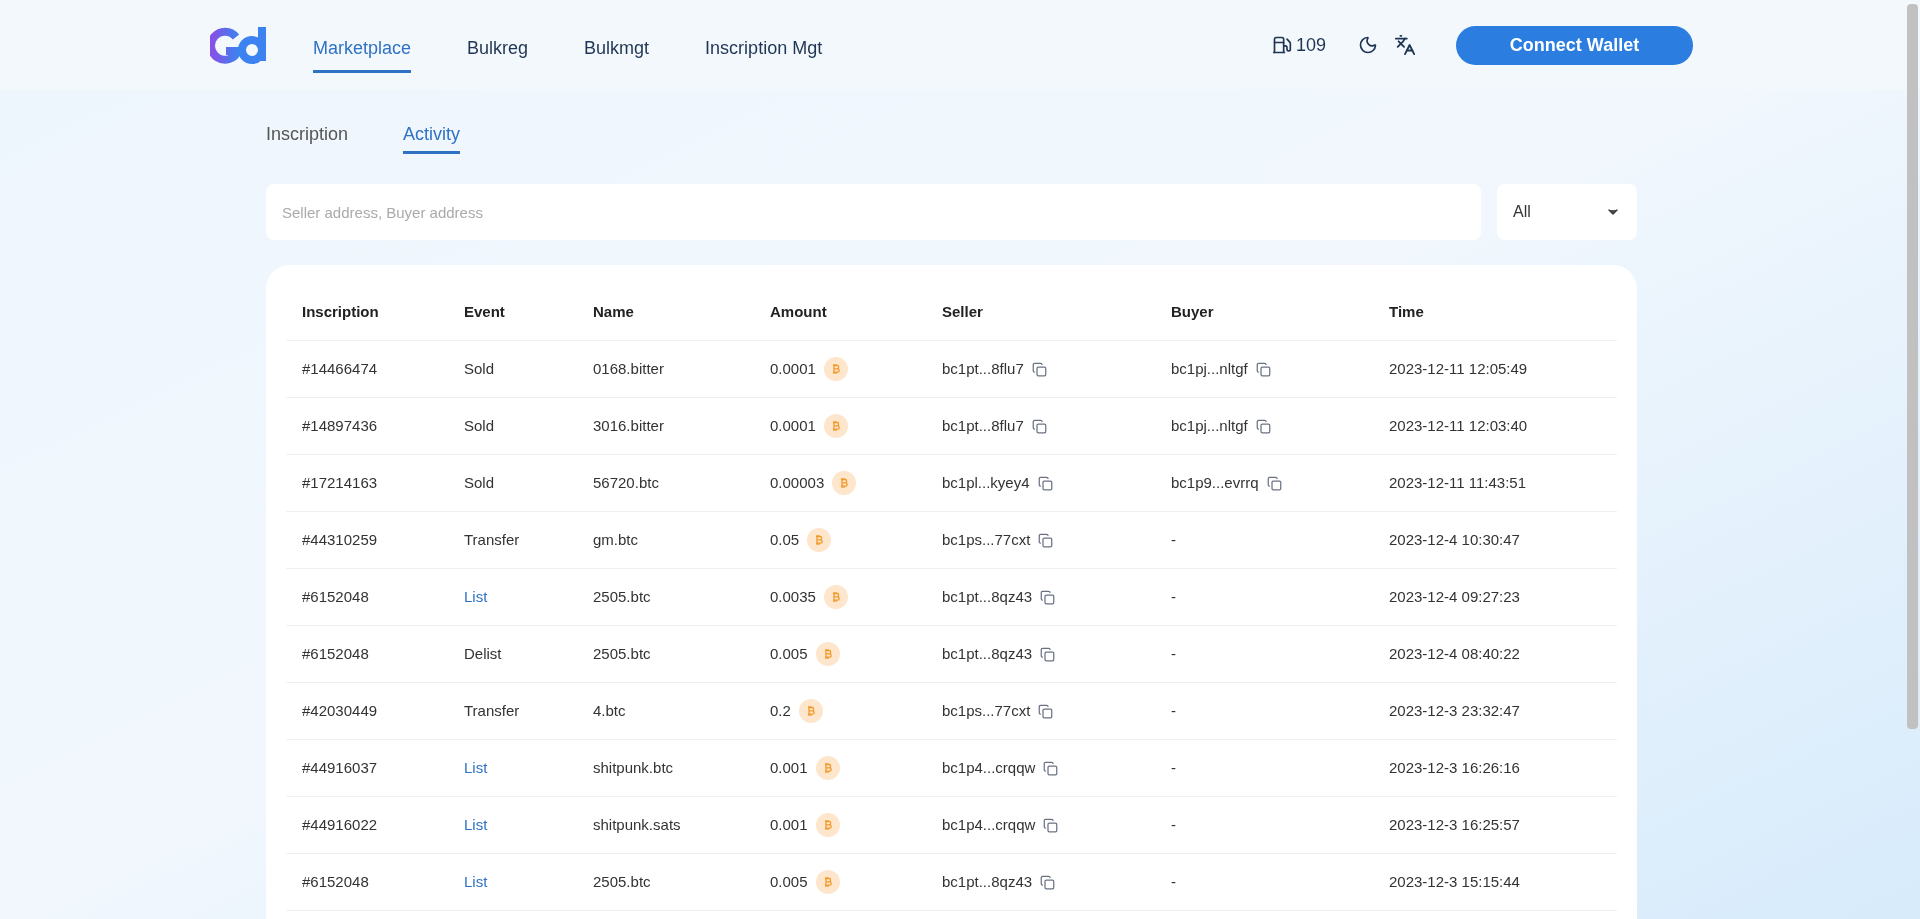  I want to click on column-header: Inscription, so click(341, 312).